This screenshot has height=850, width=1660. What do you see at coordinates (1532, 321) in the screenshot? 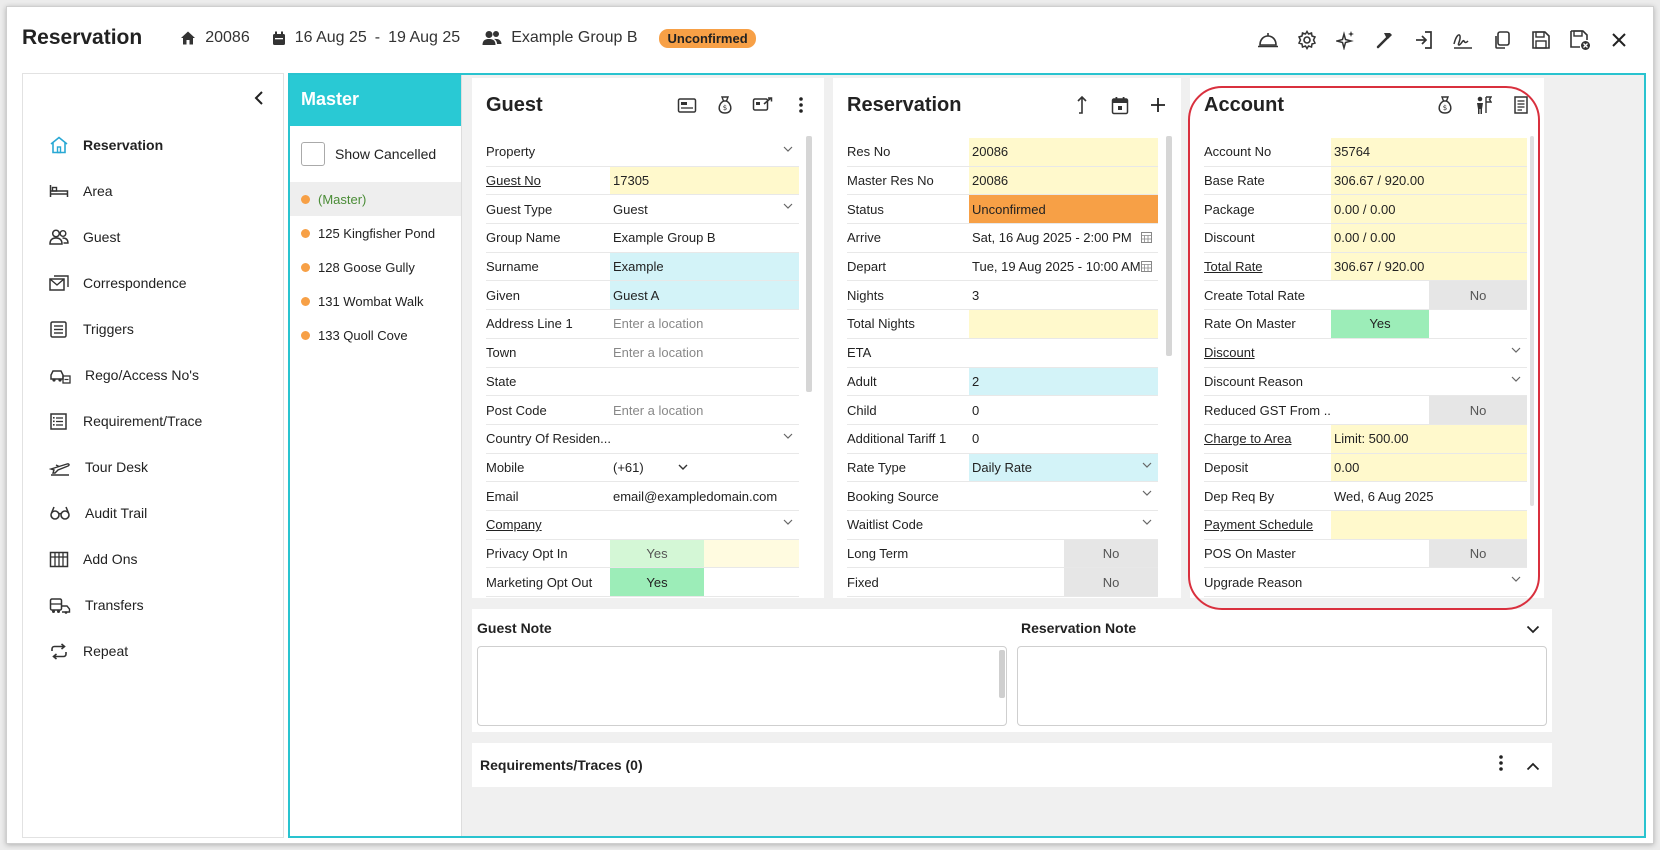
I see `account-scrollbar` at bounding box center [1532, 321].